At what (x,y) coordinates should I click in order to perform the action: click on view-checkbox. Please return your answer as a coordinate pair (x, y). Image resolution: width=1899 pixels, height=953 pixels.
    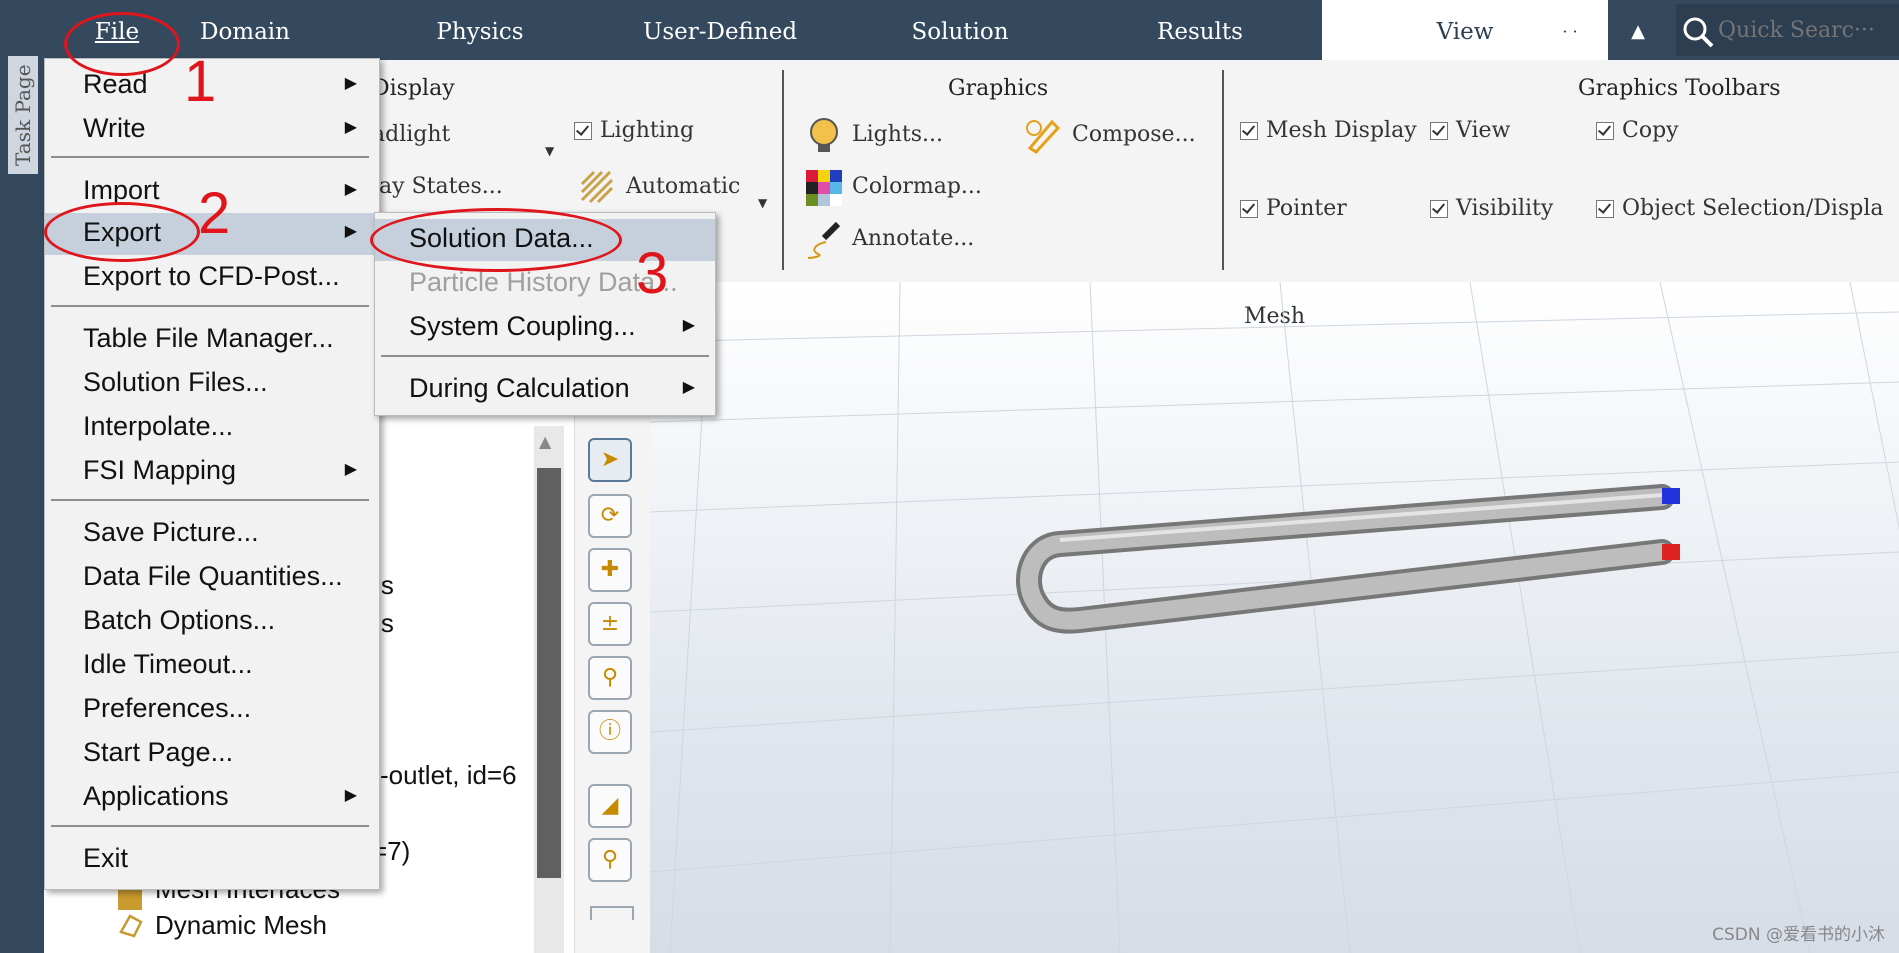
    Looking at the image, I should click on (1439, 131).